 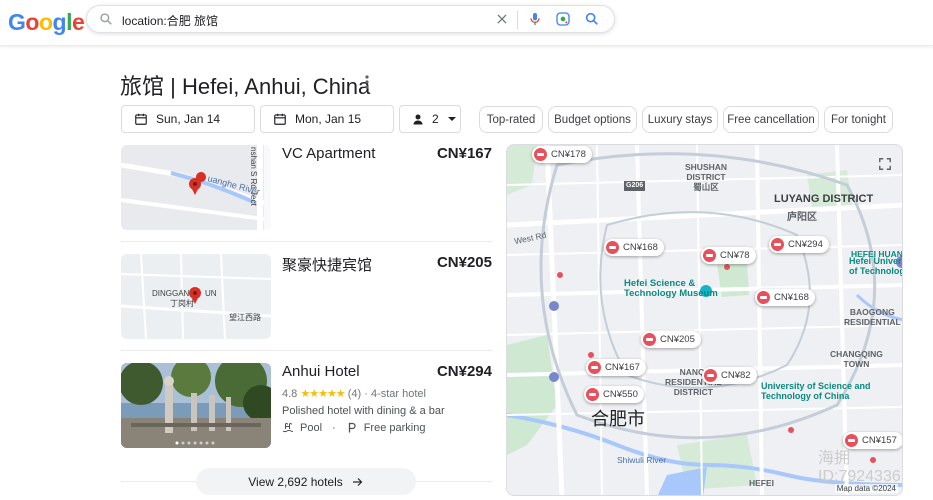 I want to click on chip-luxury-stays: Luxury stays, so click(x=680, y=119).